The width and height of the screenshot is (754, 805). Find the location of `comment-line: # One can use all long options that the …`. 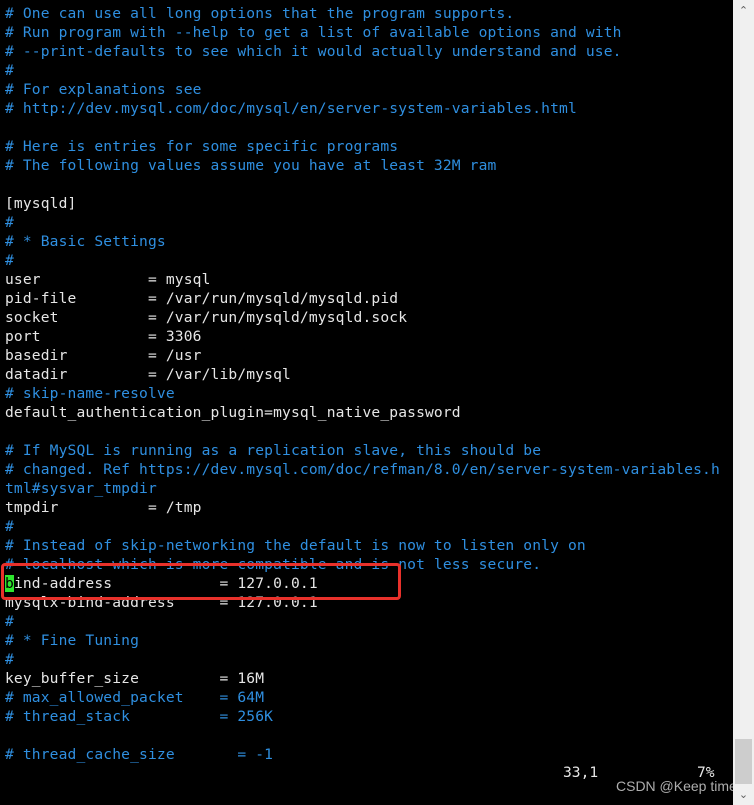

comment-line: # One can use all long options that the … is located at coordinates (260, 13).